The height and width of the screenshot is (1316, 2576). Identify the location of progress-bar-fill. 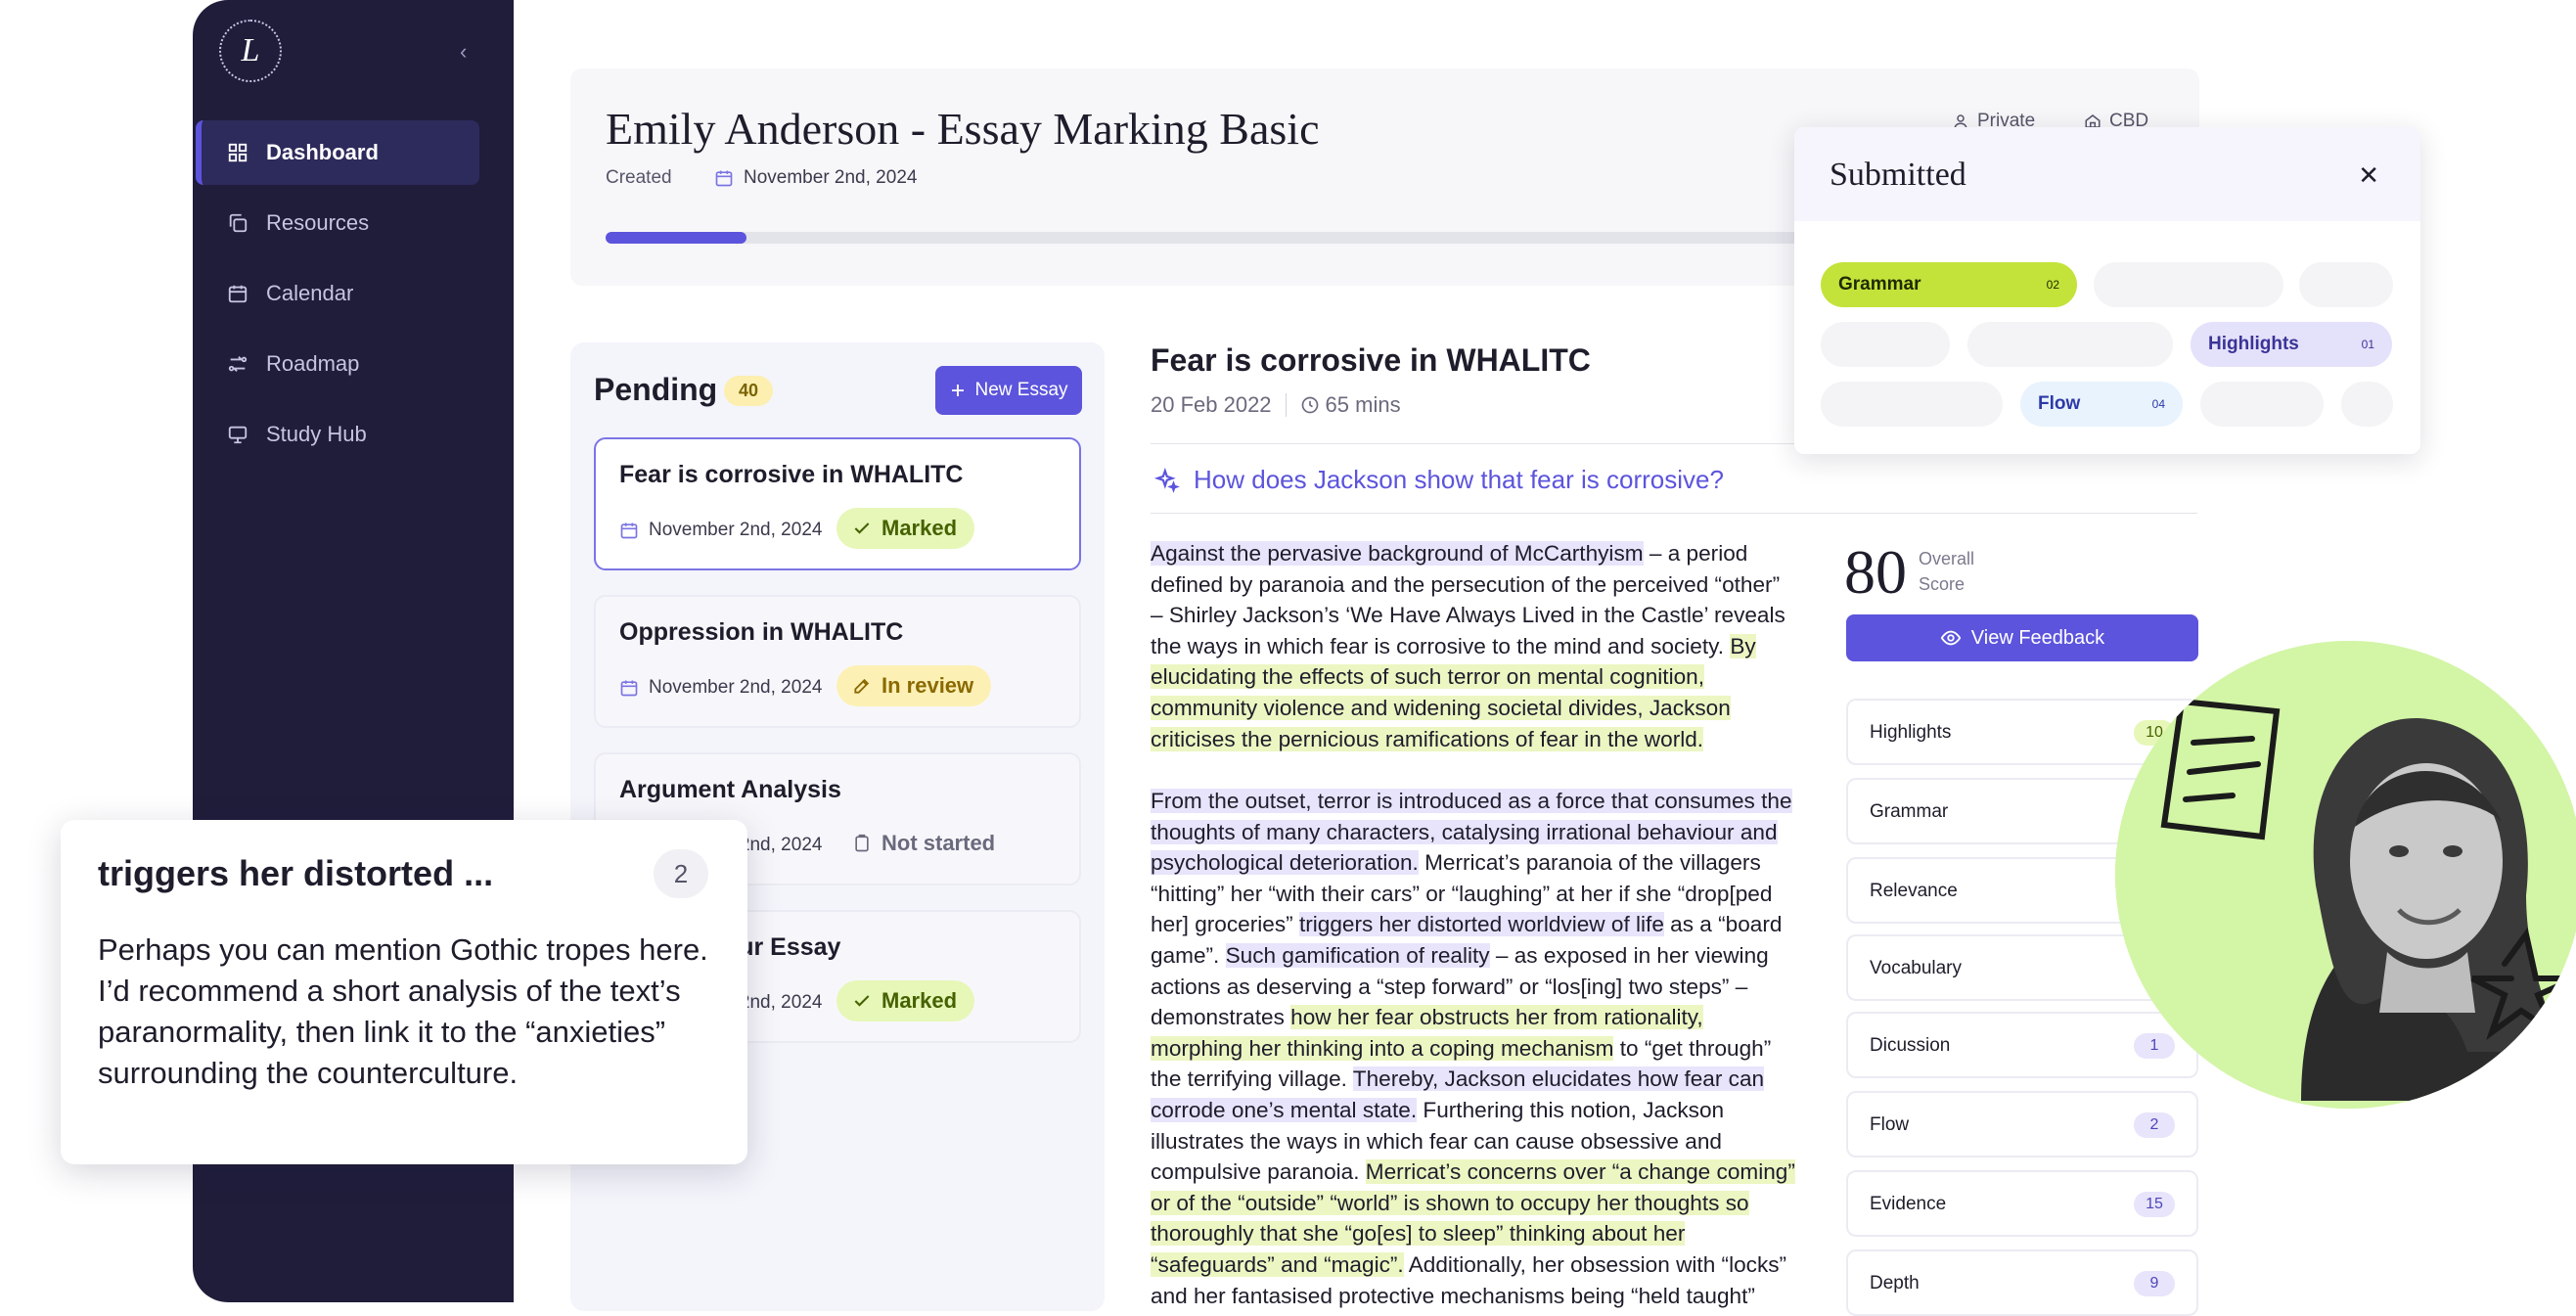
(676, 238).